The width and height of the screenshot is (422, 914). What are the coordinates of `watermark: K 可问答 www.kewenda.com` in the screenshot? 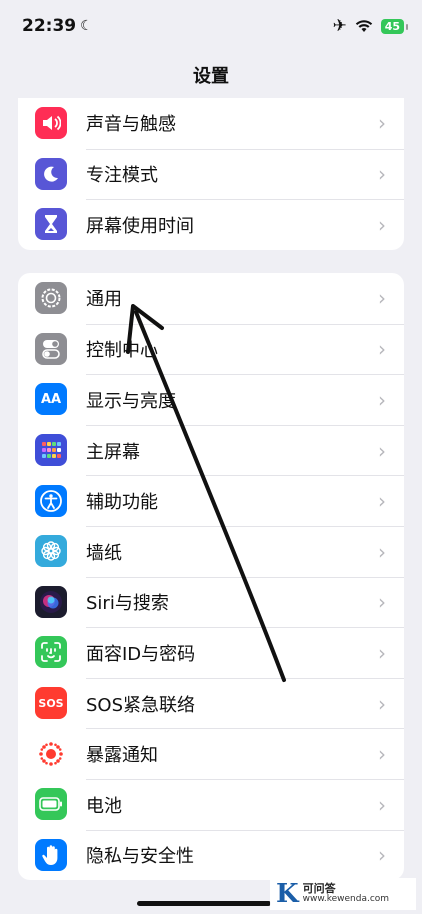 It's located at (343, 894).